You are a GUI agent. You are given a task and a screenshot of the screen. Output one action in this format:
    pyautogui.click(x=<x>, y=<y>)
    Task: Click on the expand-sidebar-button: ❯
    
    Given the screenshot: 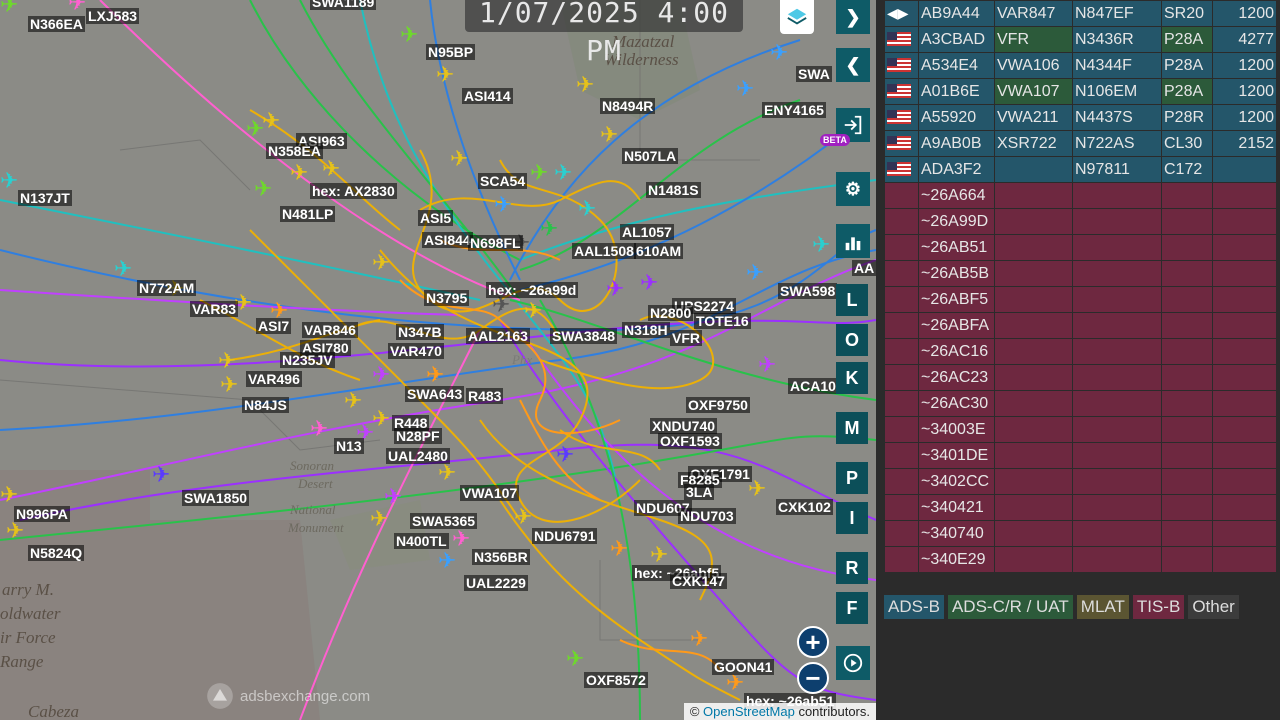 What is the action you would take?
    pyautogui.click(x=853, y=17)
    